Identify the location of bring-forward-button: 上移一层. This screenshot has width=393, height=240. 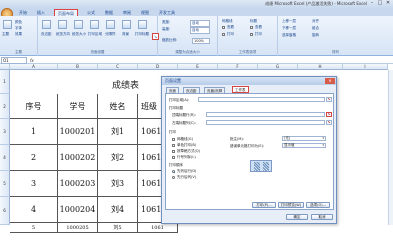
(289, 21).